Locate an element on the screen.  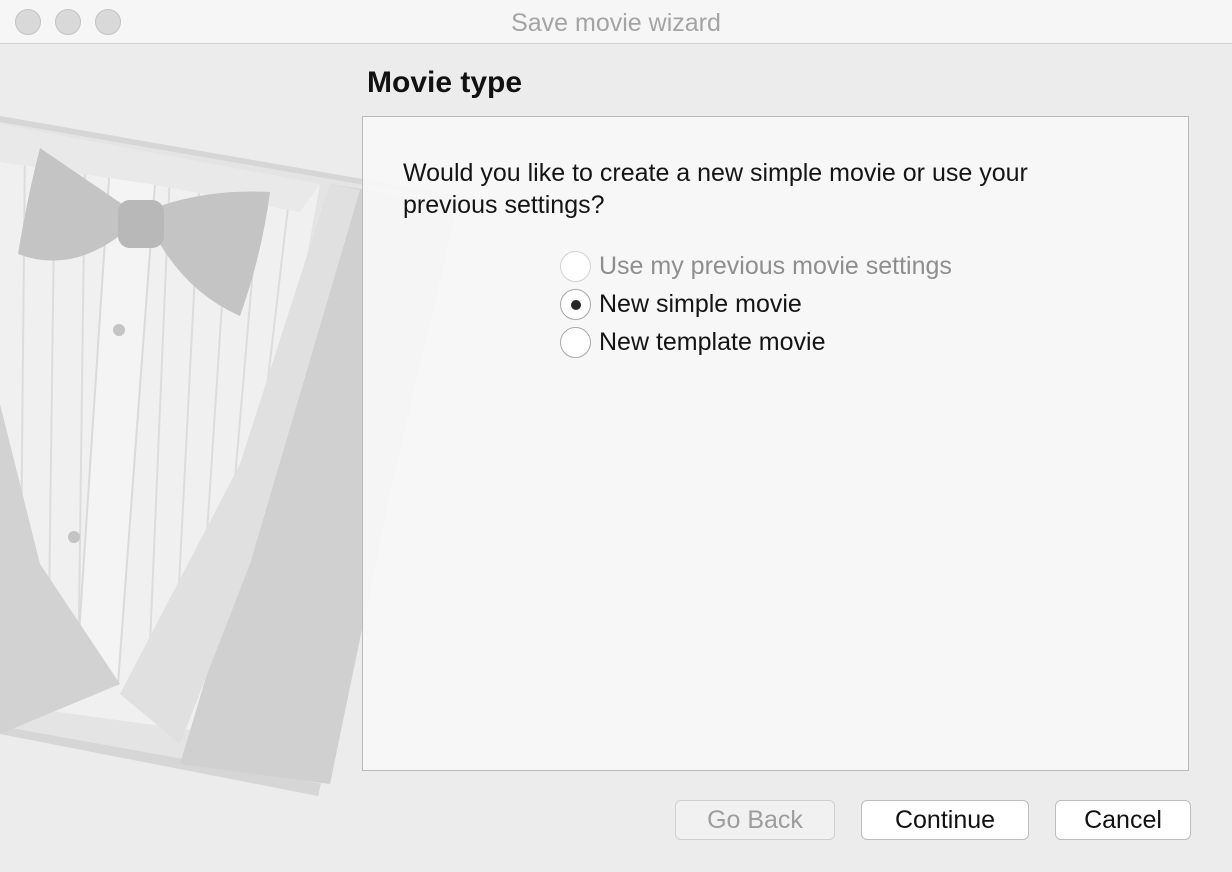
option-previous-settings: Use my previous movie settings is located at coordinates (756, 266).